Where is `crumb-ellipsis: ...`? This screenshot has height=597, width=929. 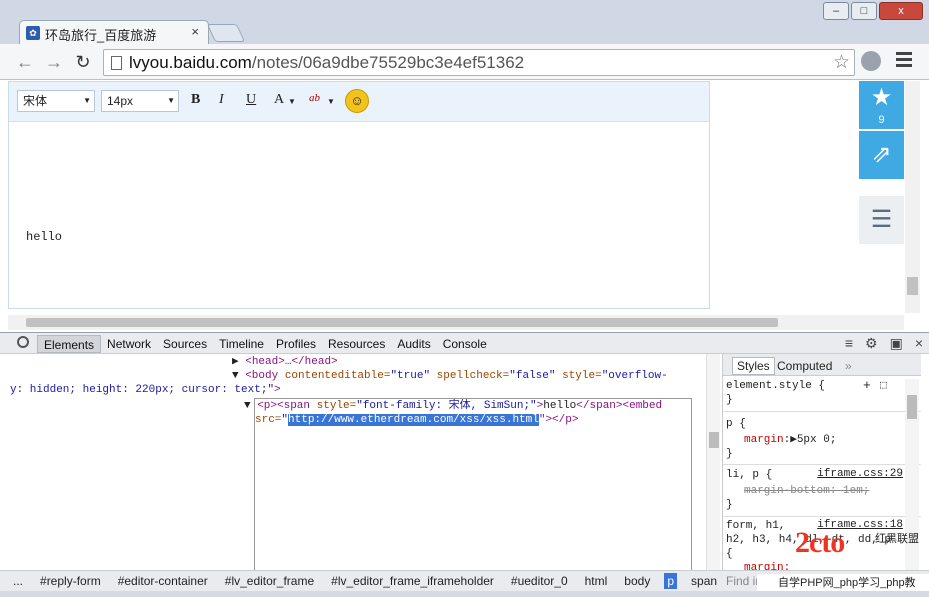 crumb-ellipsis: ... is located at coordinates (18, 581).